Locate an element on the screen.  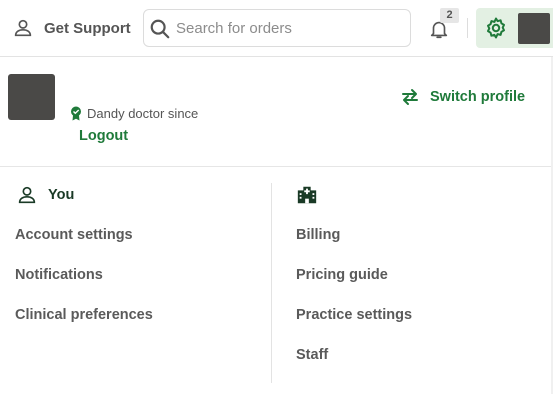
top-bar: Get Support 2 is located at coordinates (276, 28).